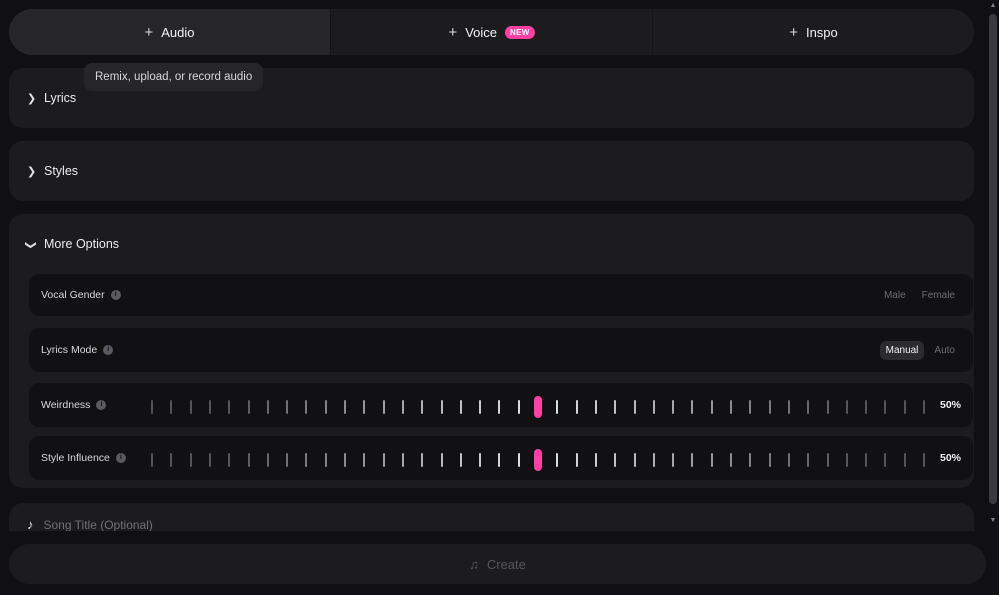 The width and height of the screenshot is (999, 595). I want to click on tab-audio: + Audio, so click(170, 32).